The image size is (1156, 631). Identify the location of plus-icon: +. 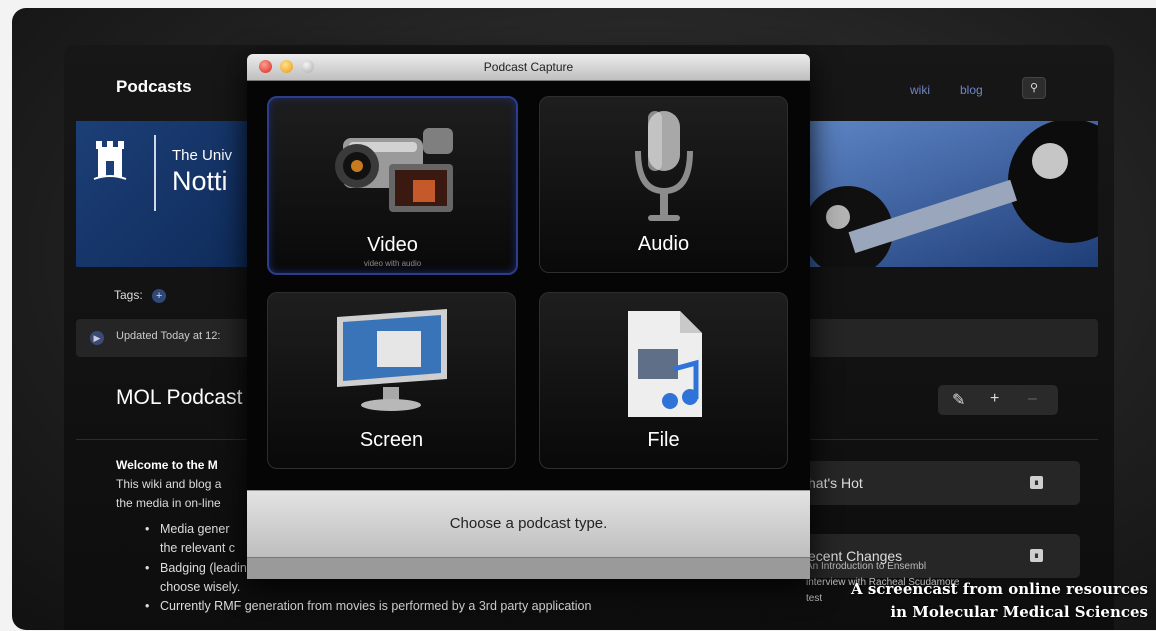
(994, 399).